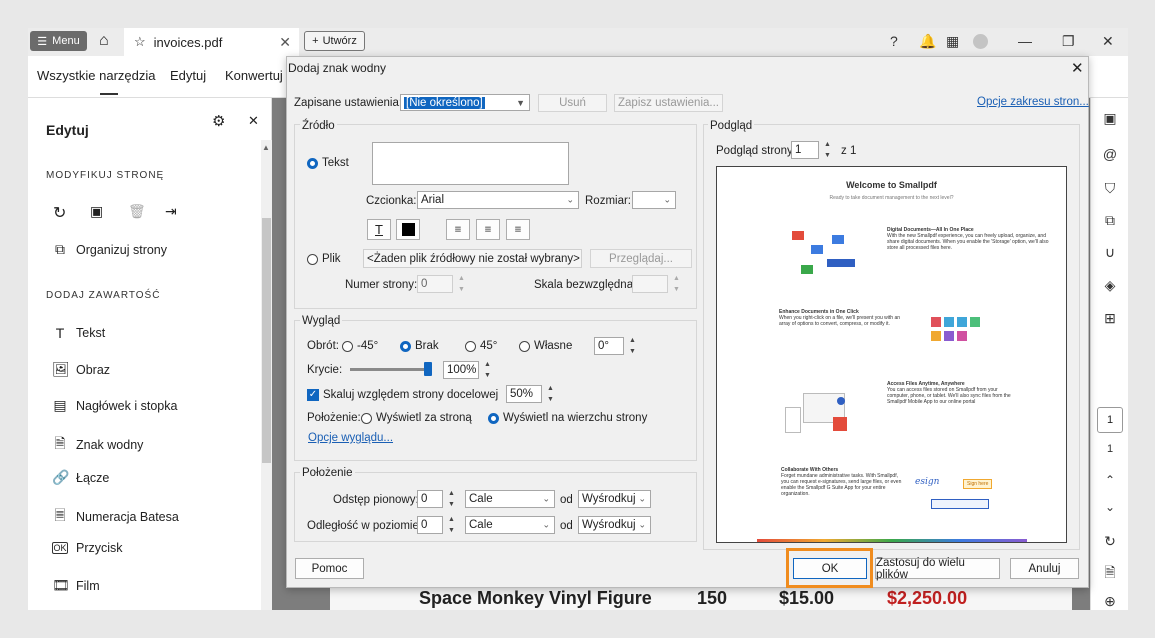  I want to click on rotation-input: 0°, so click(609, 346).